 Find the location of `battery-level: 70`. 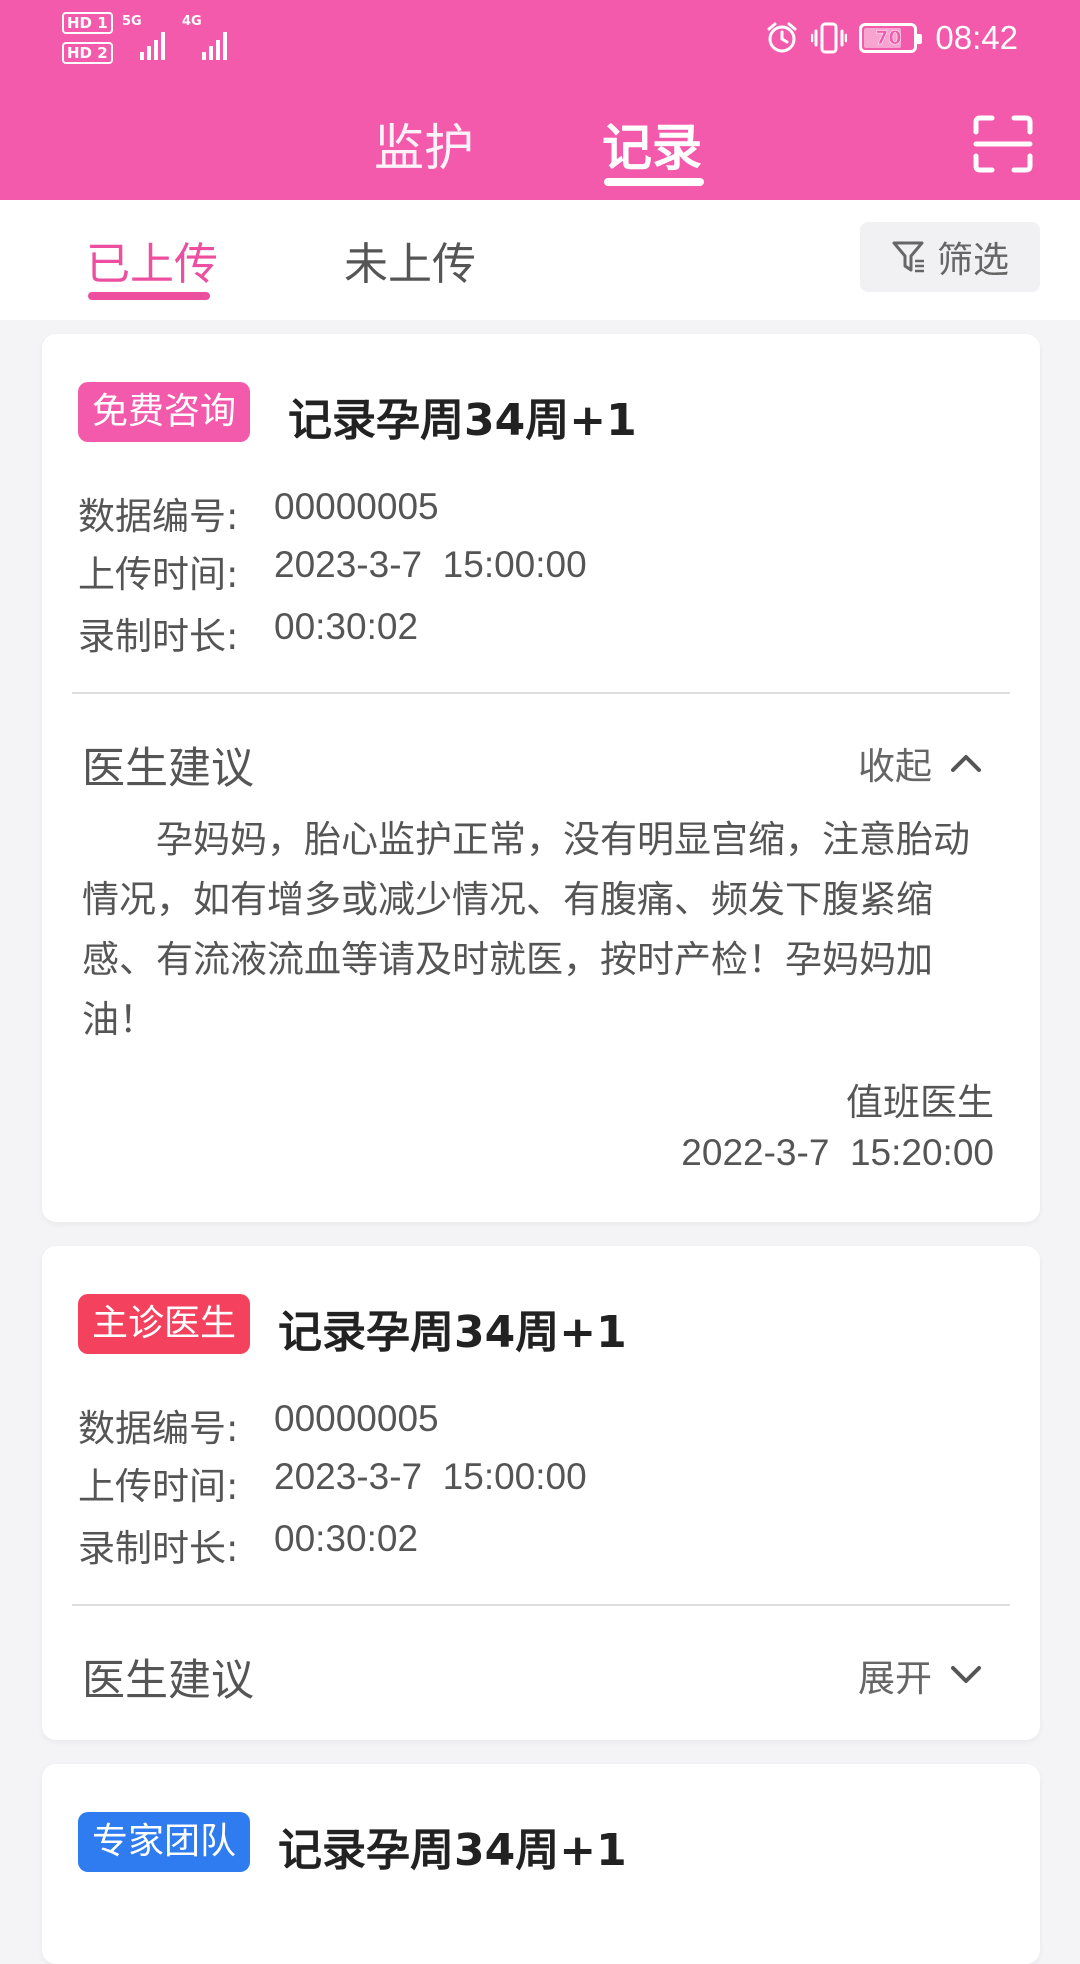

battery-level: 70 is located at coordinates (888, 38).